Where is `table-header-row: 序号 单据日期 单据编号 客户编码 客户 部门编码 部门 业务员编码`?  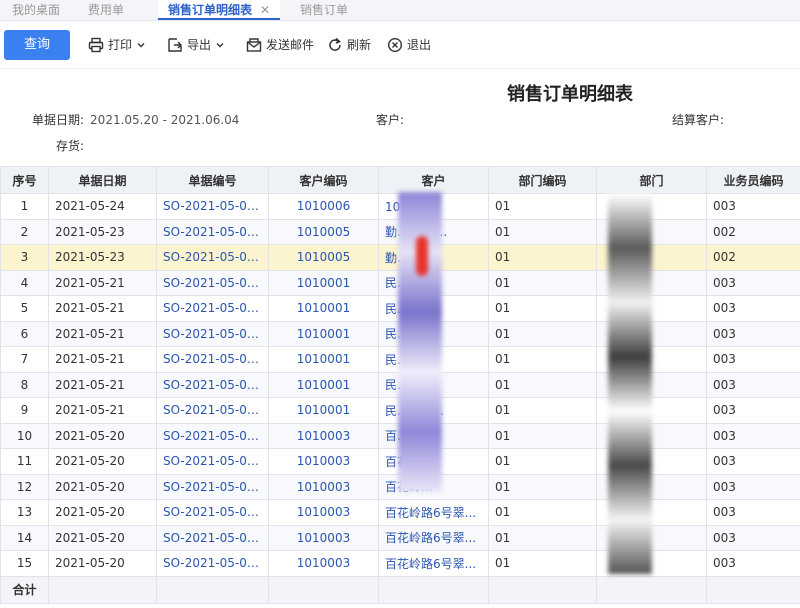
table-header-row: 序号 单据日期 单据编号 客户编码 客户 部门编码 部门 业务员编码 is located at coordinates (400, 180).